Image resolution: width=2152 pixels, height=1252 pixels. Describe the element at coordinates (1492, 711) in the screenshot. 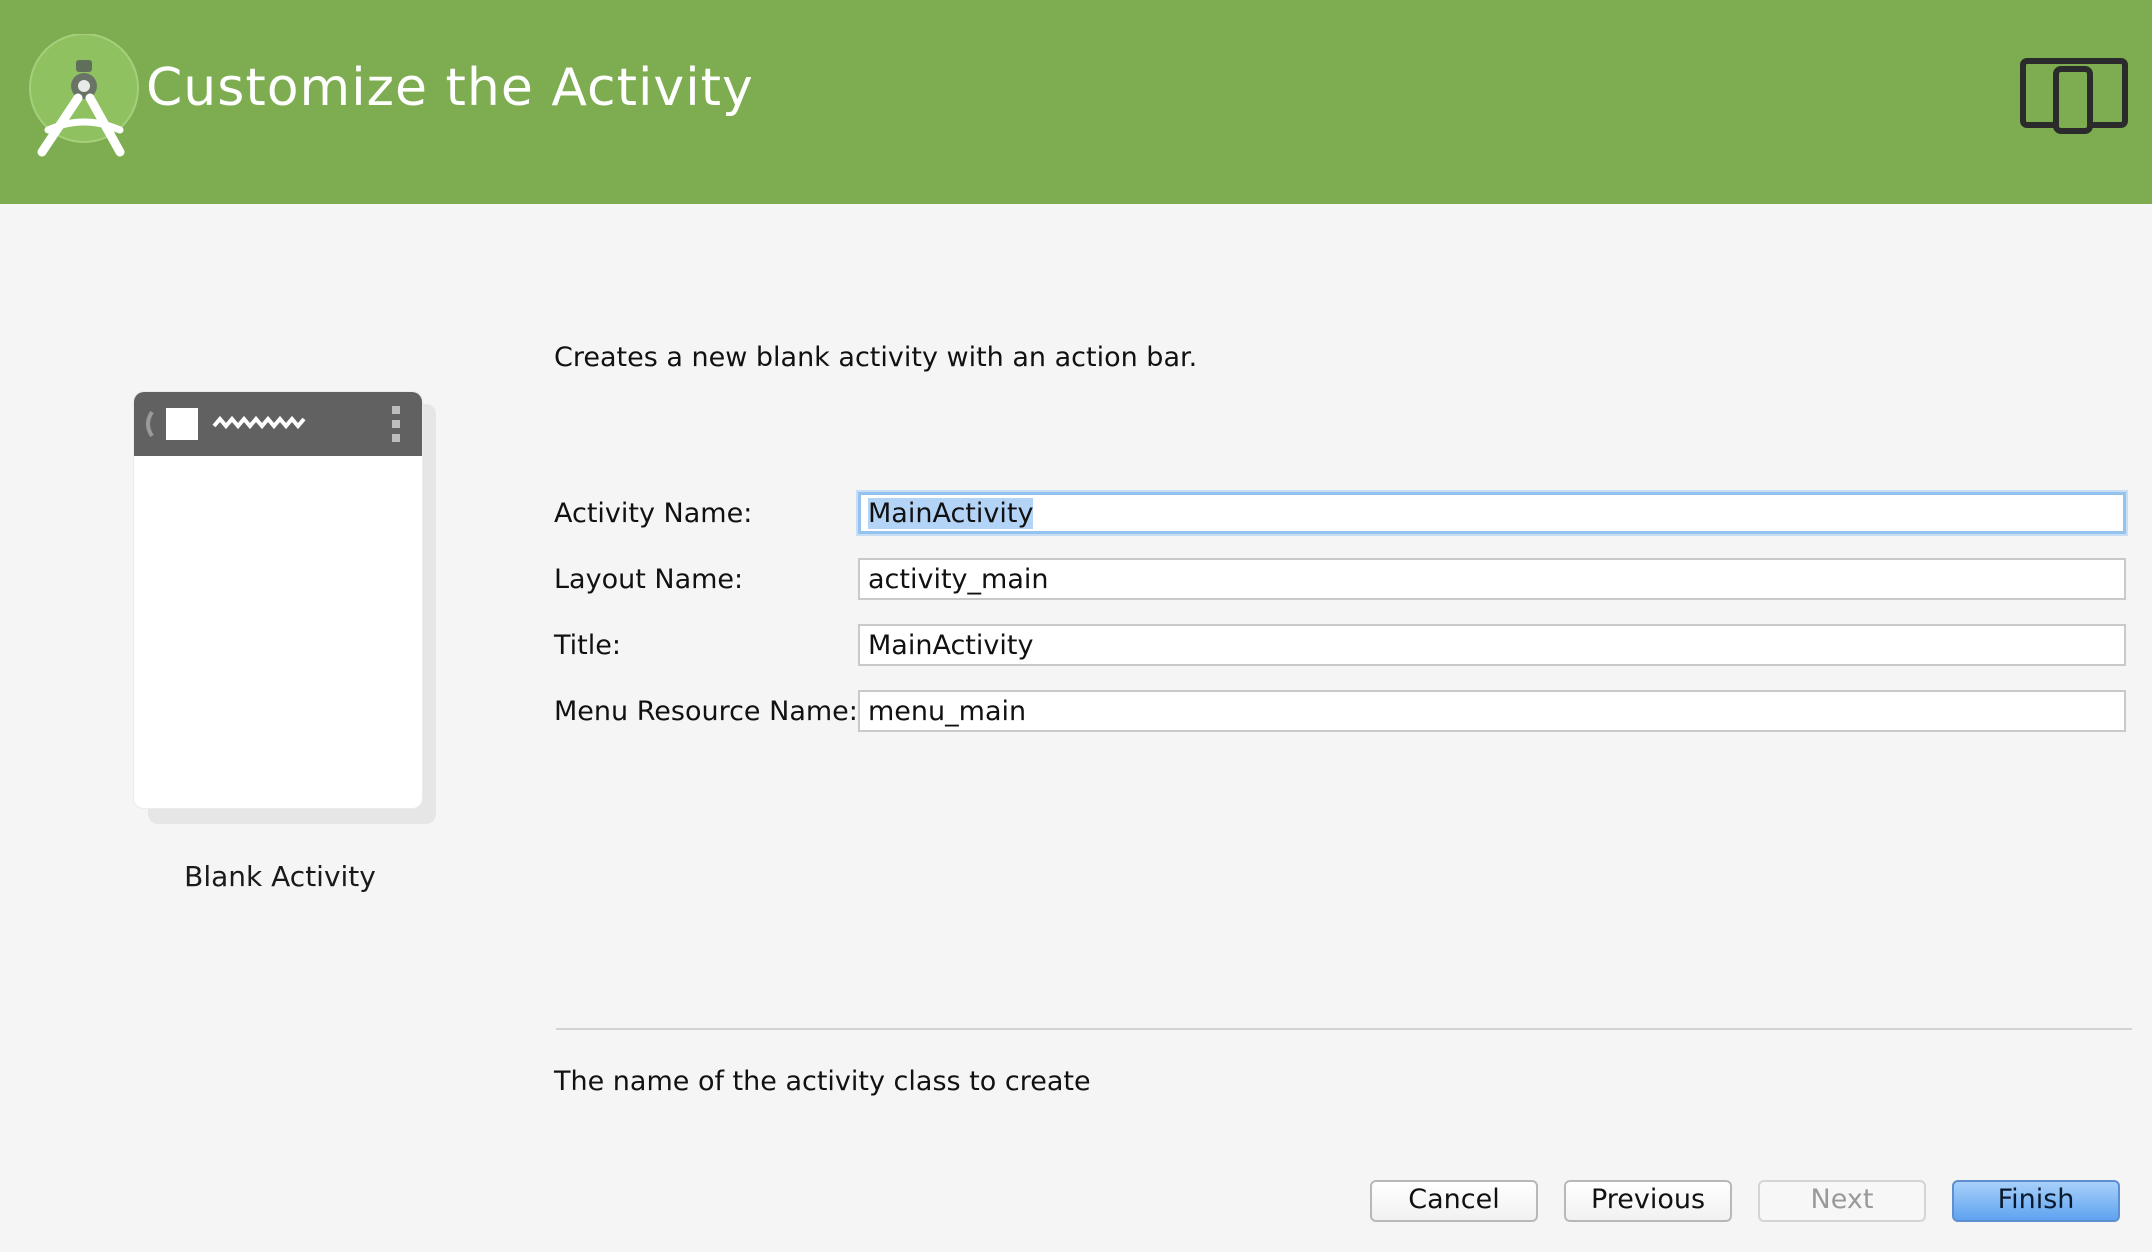

I see `menu-resource-name-field: menu_main` at that location.